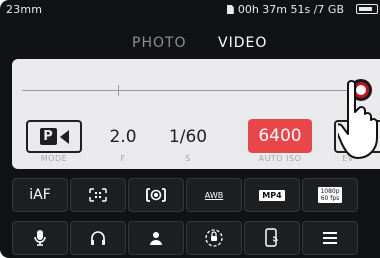  What do you see at coordinates (242, 43) in the screenshot?
I see `tab-video: VIDEO` at bounding box center [242, 43].